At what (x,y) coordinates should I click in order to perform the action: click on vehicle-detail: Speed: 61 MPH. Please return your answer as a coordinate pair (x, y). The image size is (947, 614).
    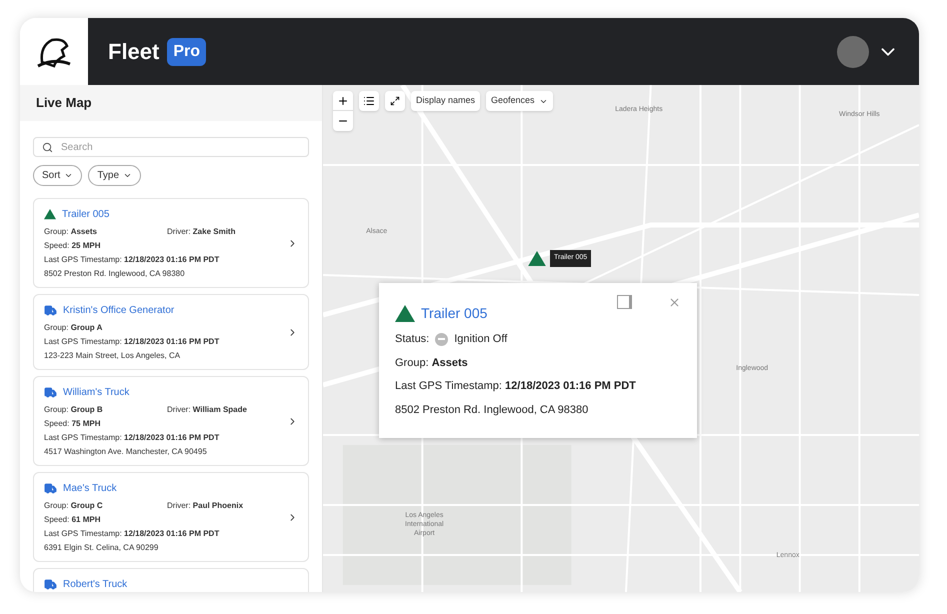
    Looking at the image, I should click on (72, 519).